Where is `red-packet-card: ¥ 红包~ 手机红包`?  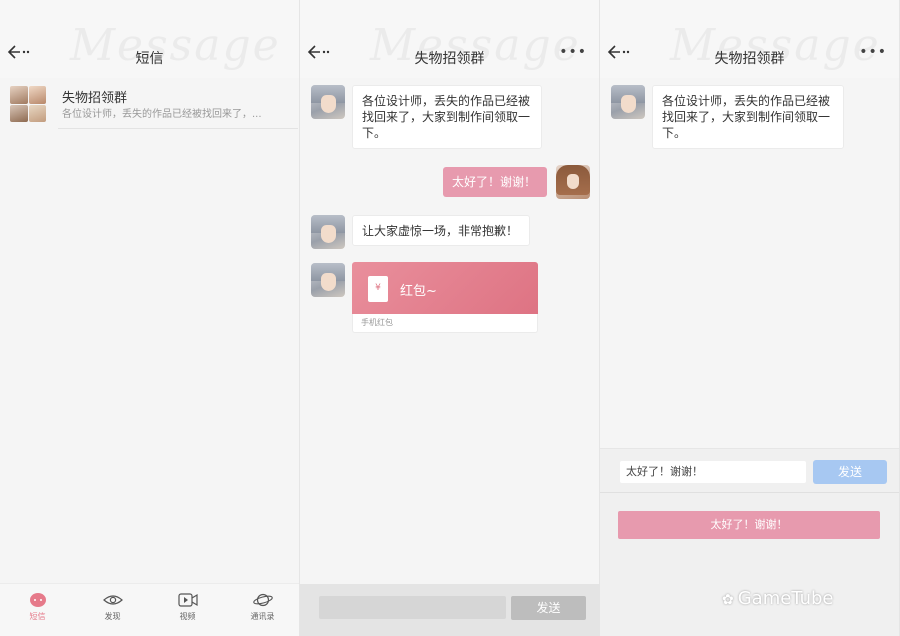 red-packet-card: ¥ 红包~ 手机红包 is located at coordinates (445, 297).